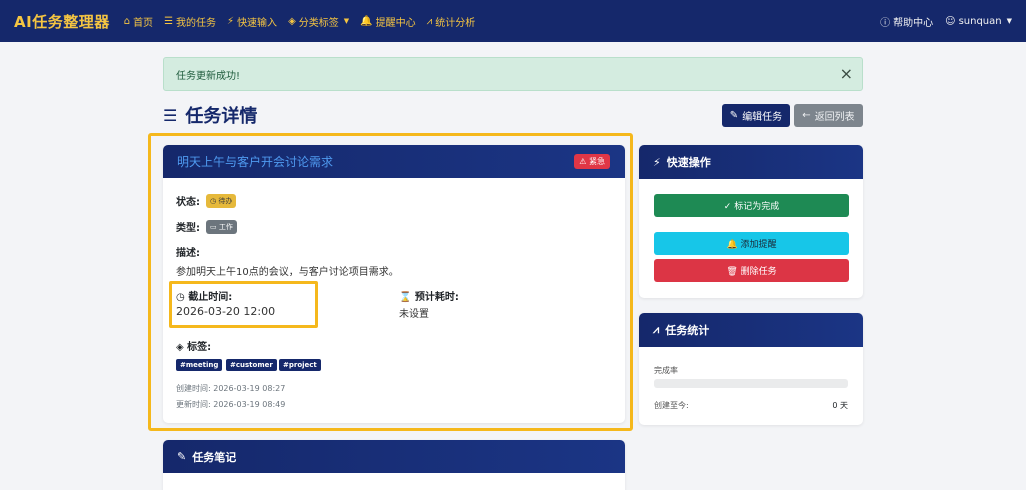 This screenshot has width=1026, height=490. Describe the element at coordinates (666, 370) in the screenshot. I see `completion-label: 完成率` at that location.